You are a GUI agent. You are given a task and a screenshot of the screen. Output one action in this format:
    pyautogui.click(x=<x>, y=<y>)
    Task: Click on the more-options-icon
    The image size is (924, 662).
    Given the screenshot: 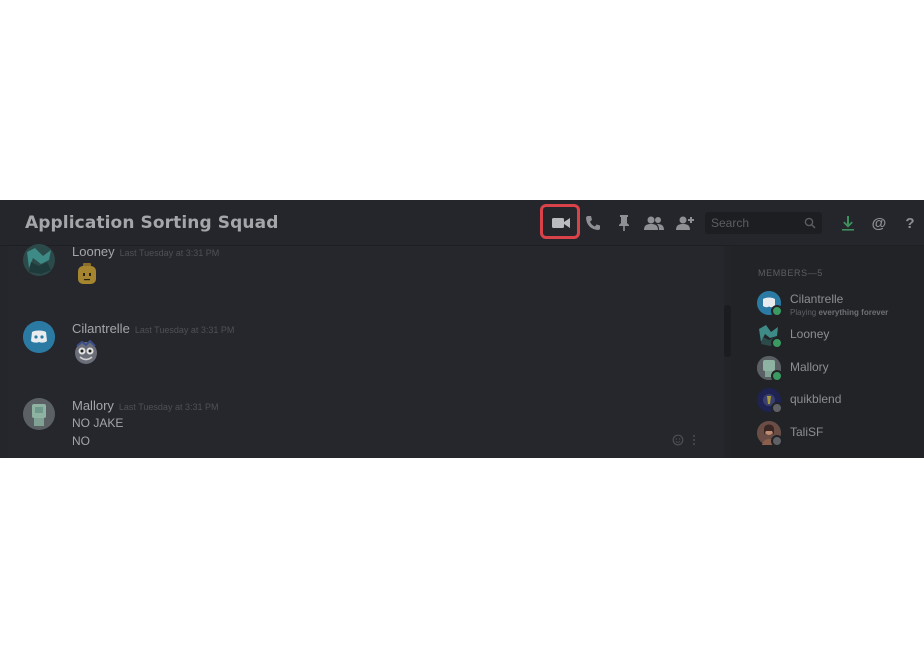 What is the action you would take?
    pyautogui.click(x=695, y=440)
    